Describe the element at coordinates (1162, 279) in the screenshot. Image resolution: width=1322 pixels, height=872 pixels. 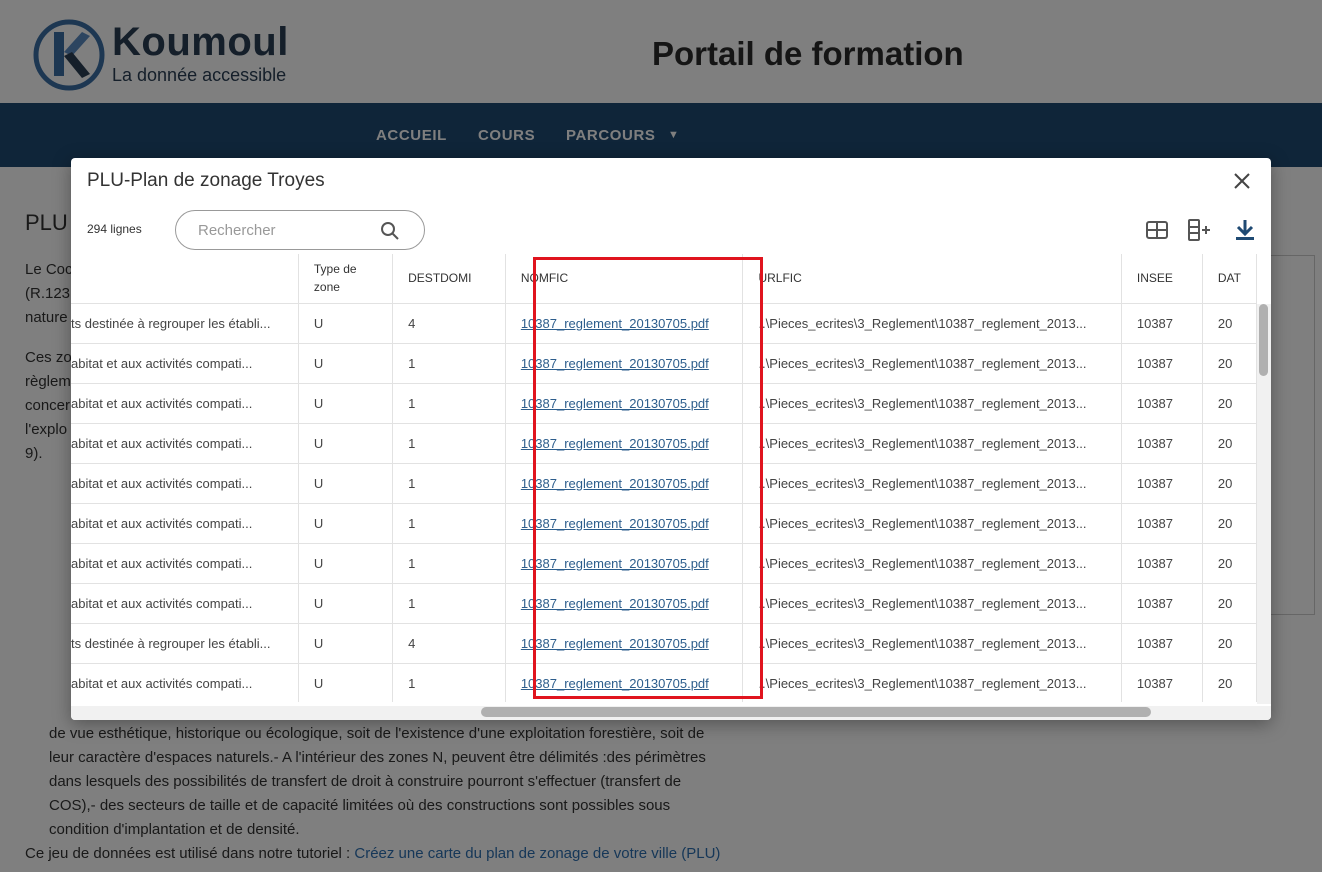
I see `column-header: INSEE` at that location.